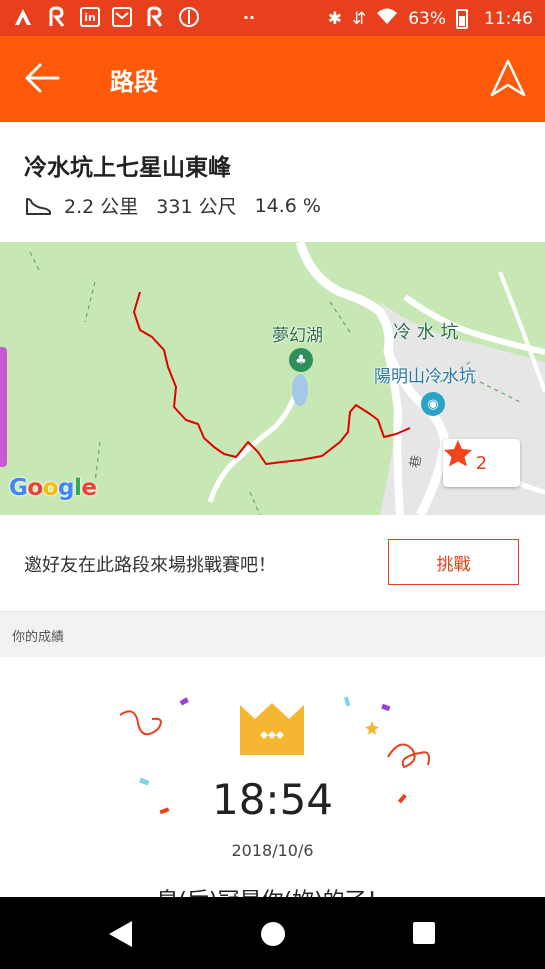 Image resolution: width=545 pixels, height=969 pixels. Describe the element at coordinates (287, 205) in the screenshot. I see `segment-grade: 14.6 %` at that location.